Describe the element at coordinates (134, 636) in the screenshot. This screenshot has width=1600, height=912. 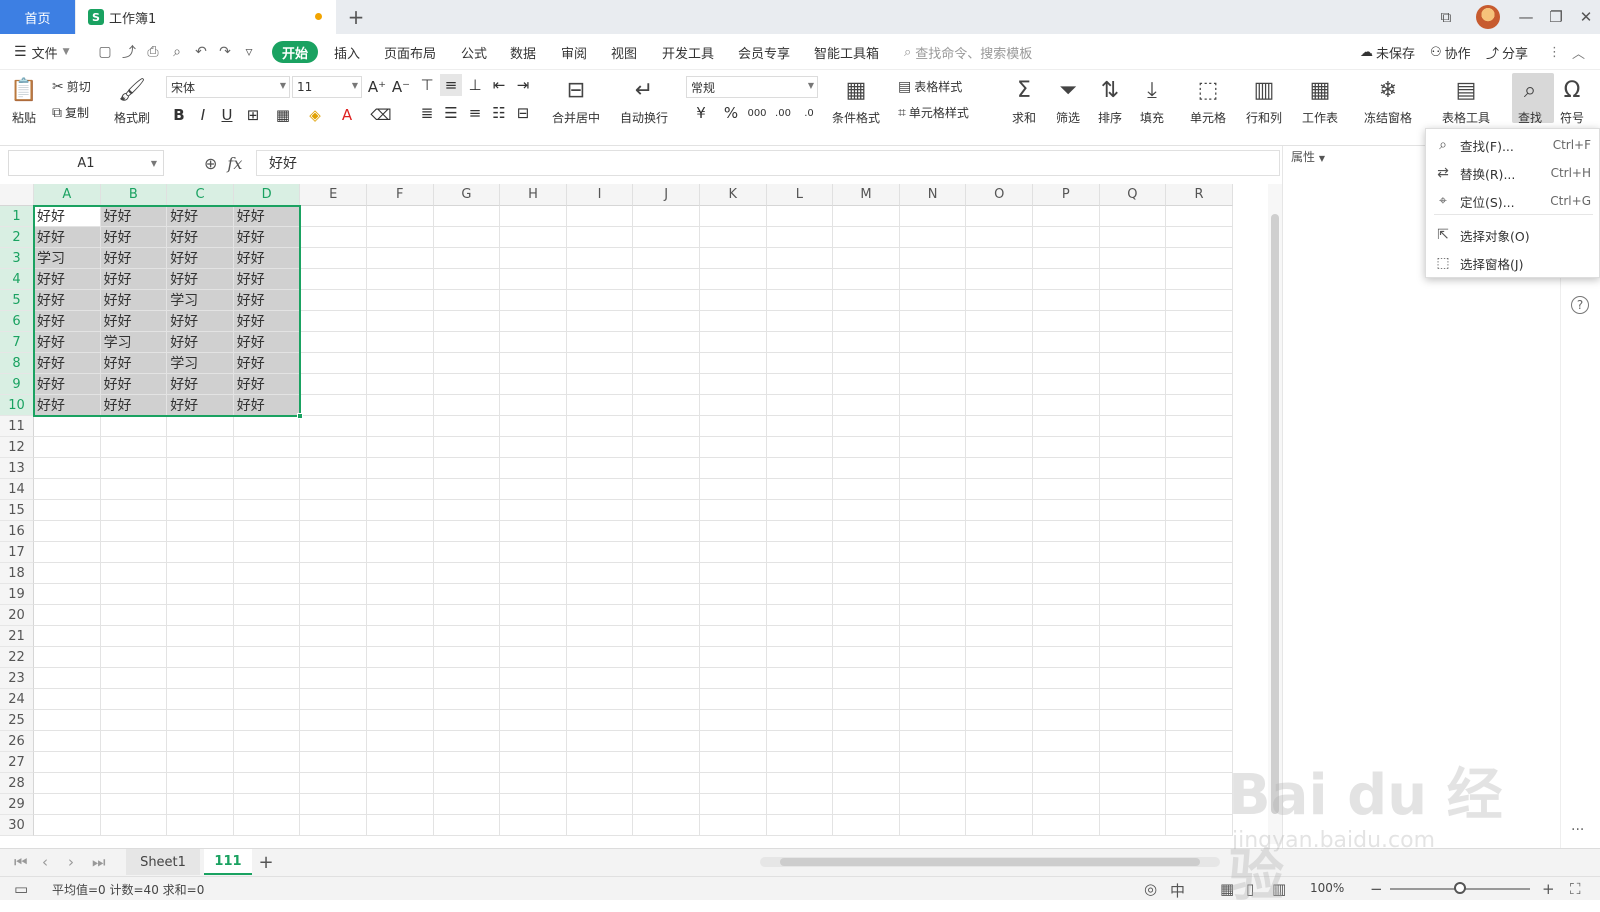
I see `cell-B21` at that location.